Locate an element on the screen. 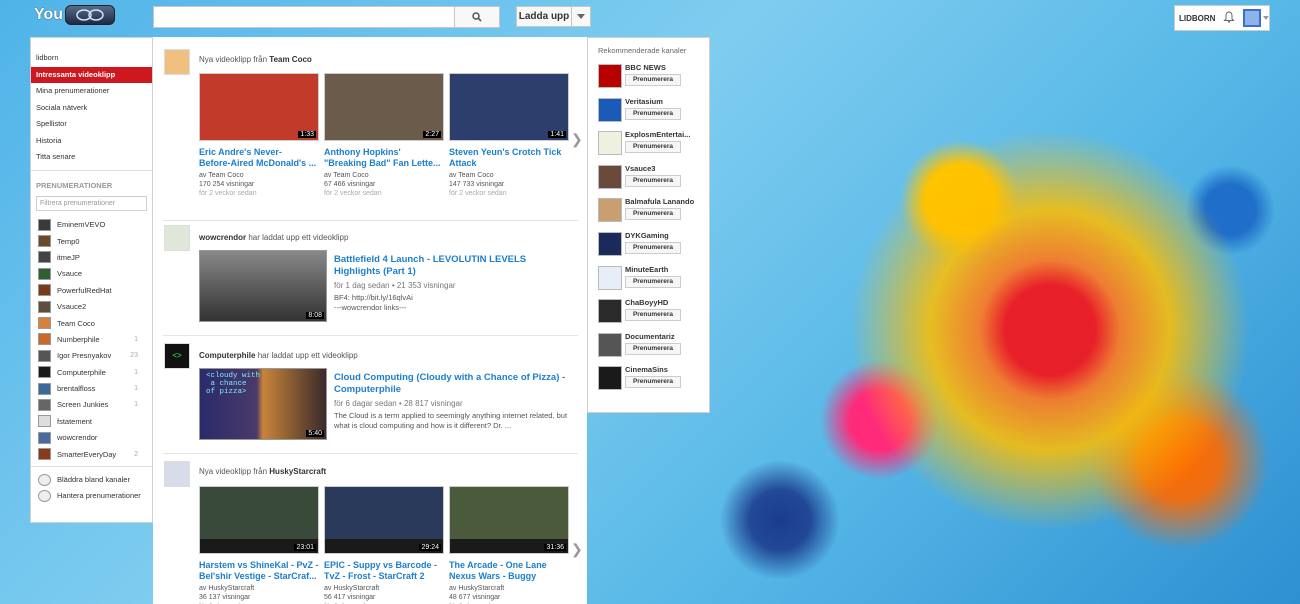  sidebar-nav-item: Sociala nätverk is located at coordinates (91, 108).